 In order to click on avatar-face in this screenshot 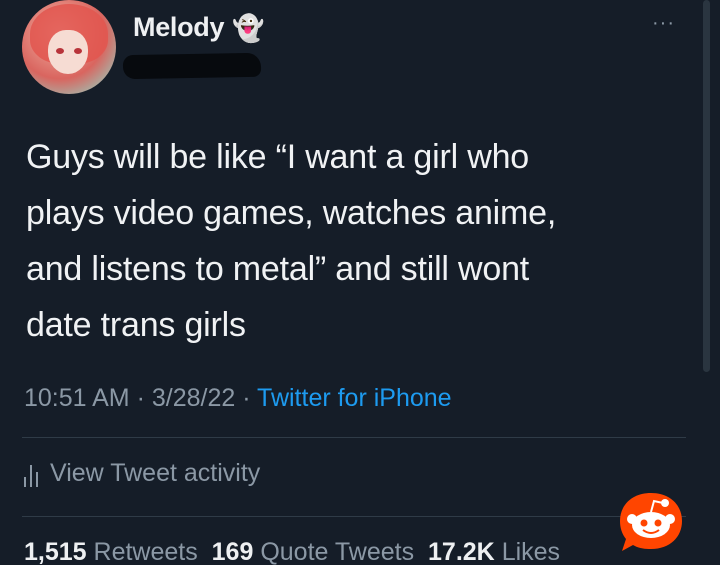, I will do `click(68, 52)`.